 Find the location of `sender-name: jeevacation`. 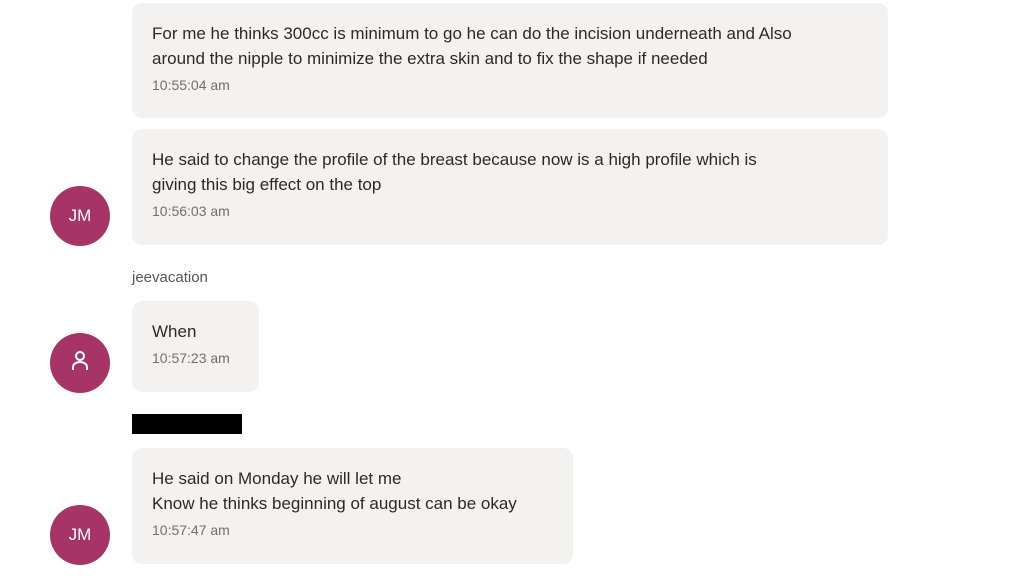

sender-name: jeevacation is located at coordinates (170, 277).